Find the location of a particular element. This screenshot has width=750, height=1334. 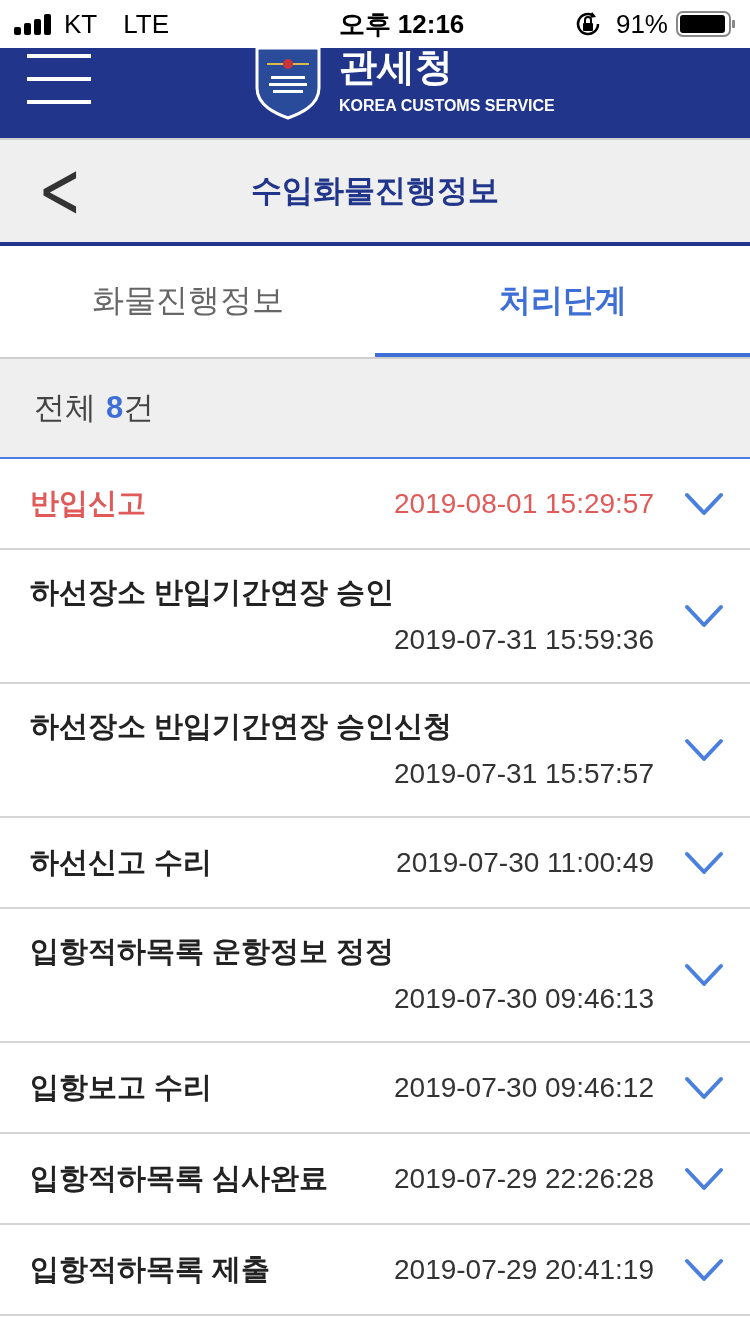

menu-button is located at coordinates (59, 79).